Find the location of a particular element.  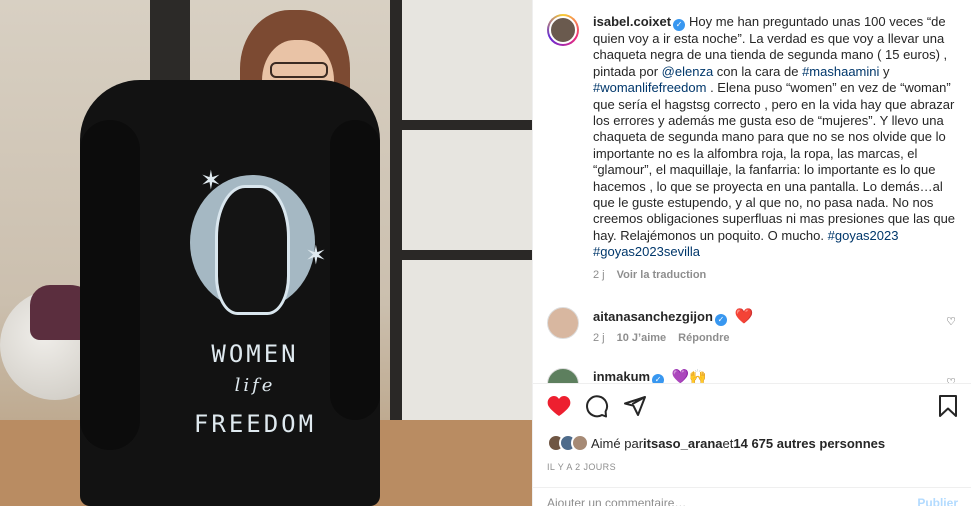

glasses is located at coordinates (299, 70).